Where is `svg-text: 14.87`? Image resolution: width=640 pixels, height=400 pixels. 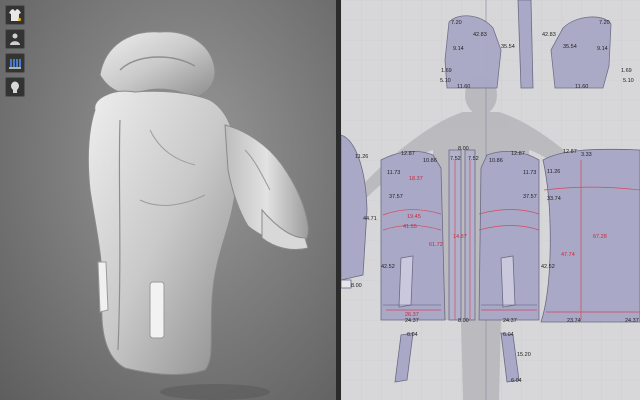
svg-text: 14.87 is located at coordinates (460, 237).